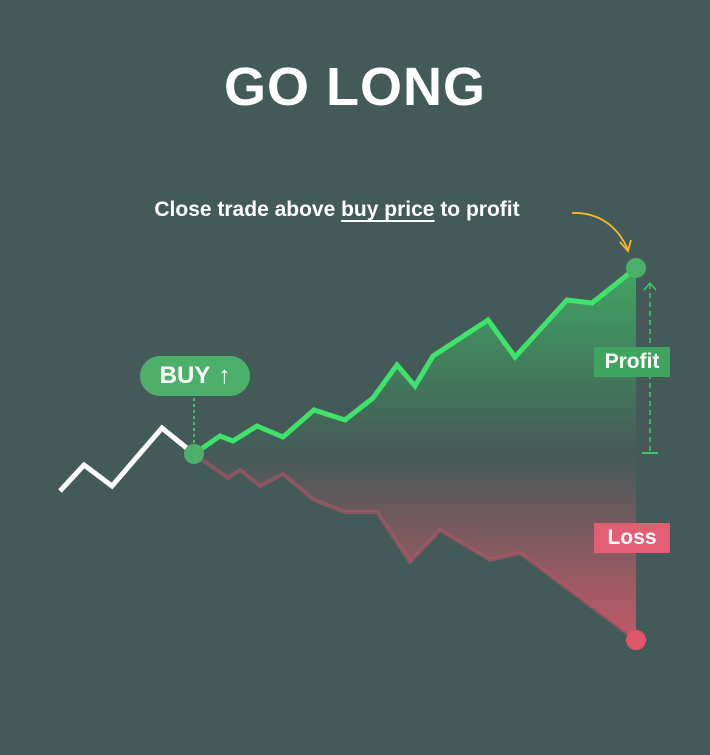 Image resolution: width=710 pixels, height=755 pixels. What do you see at coordinates (636, 268) in the screenshot?
I see `profit-target-marker` at bounding box center [636, 268].